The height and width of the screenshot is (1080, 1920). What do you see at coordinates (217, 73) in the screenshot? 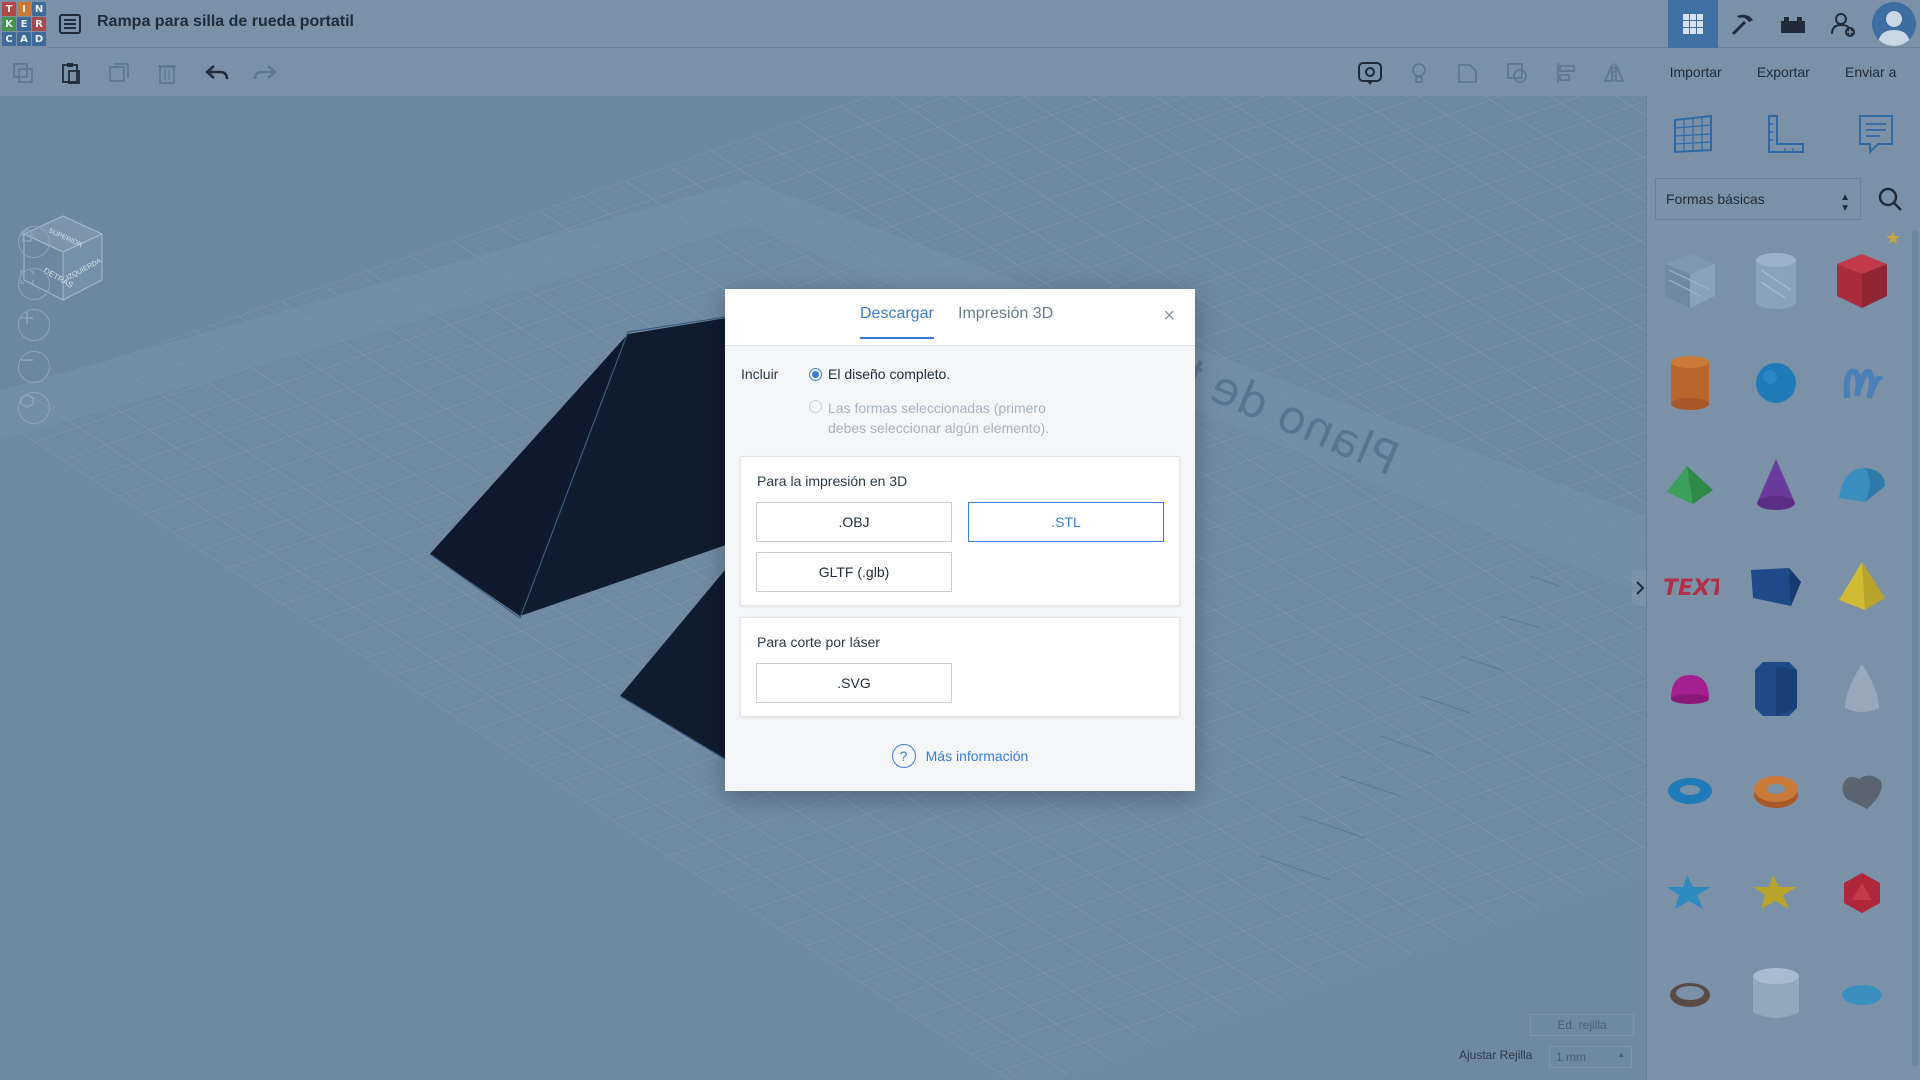
I see `undo-icon` at bounding box center [217, 73].